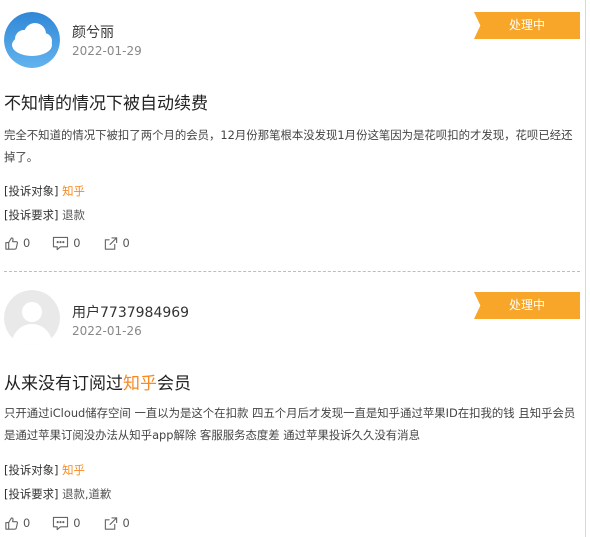 This screenshot has width=590, height=537. What do you see at coordinates (107, 51) in the screenshot?
I see `post-date: 2022-01-29` at bounding box center [107, 51].